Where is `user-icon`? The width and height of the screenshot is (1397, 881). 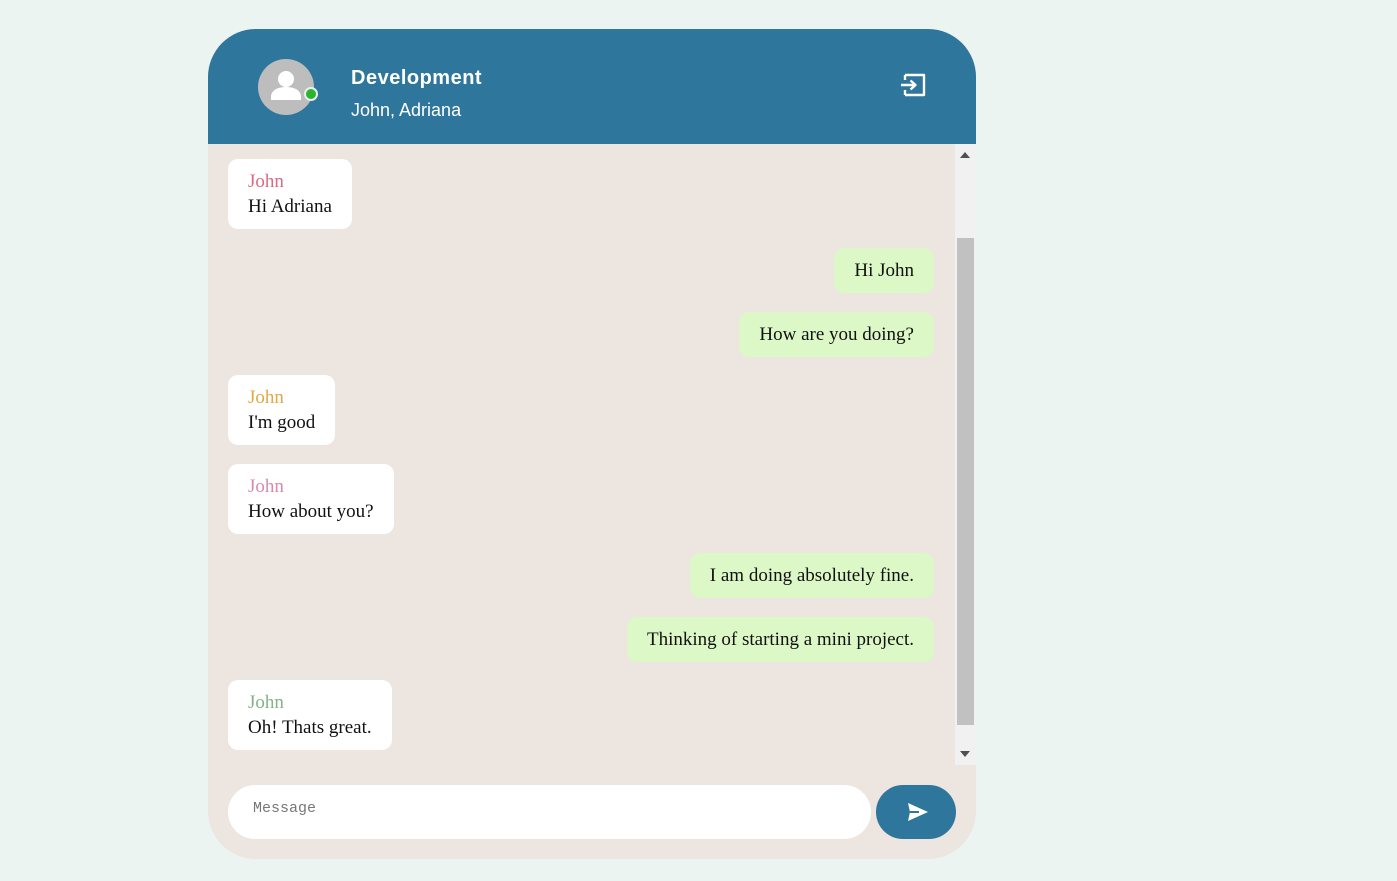
user-icon is located at coordinates (286, 85).